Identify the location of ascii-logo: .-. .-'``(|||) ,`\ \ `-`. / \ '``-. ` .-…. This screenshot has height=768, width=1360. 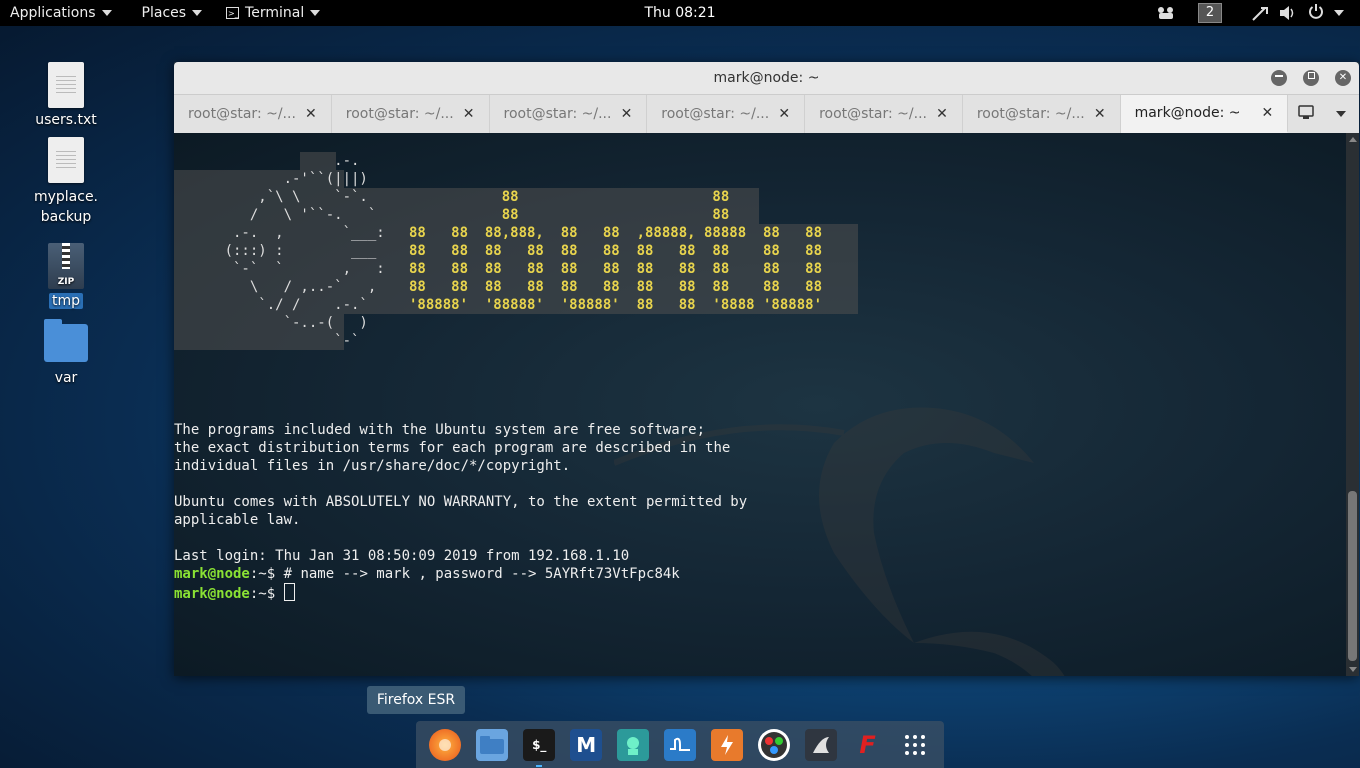
(304, 251).